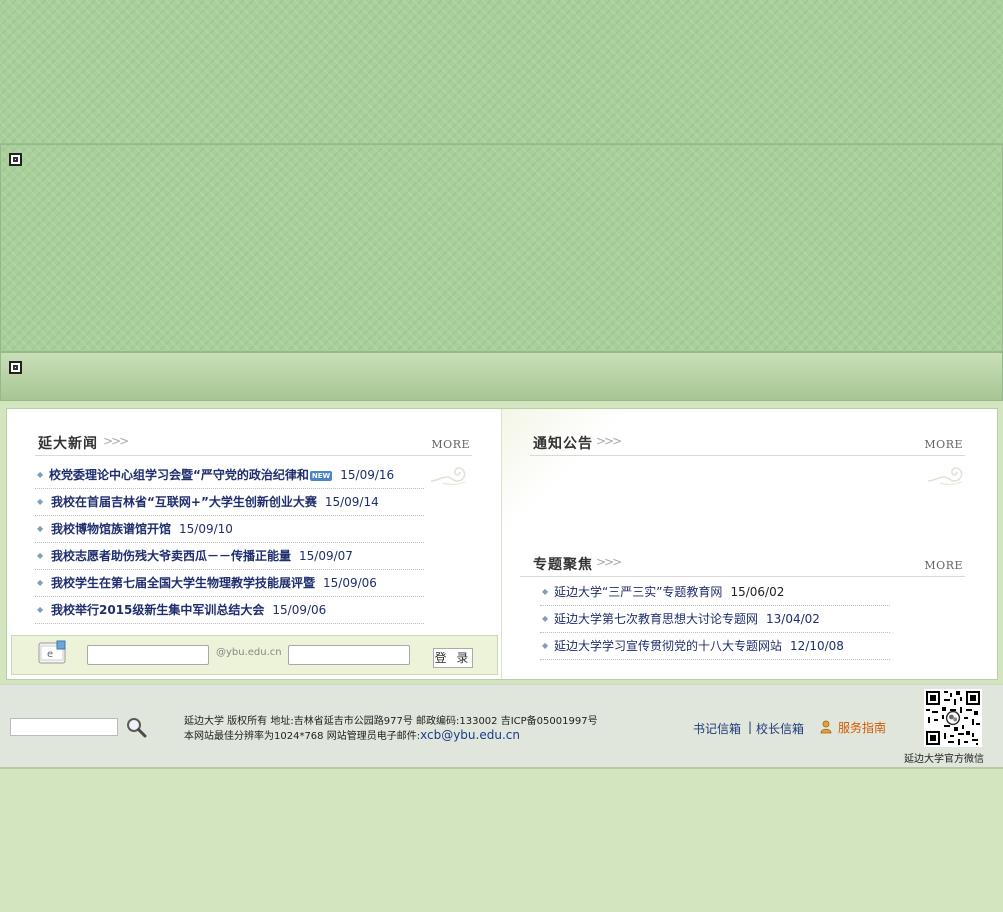 Image resolution: width=1003 pixels, height=912 pixels. I want to click on topics-title: 专题聚焦, so click(563, 565).